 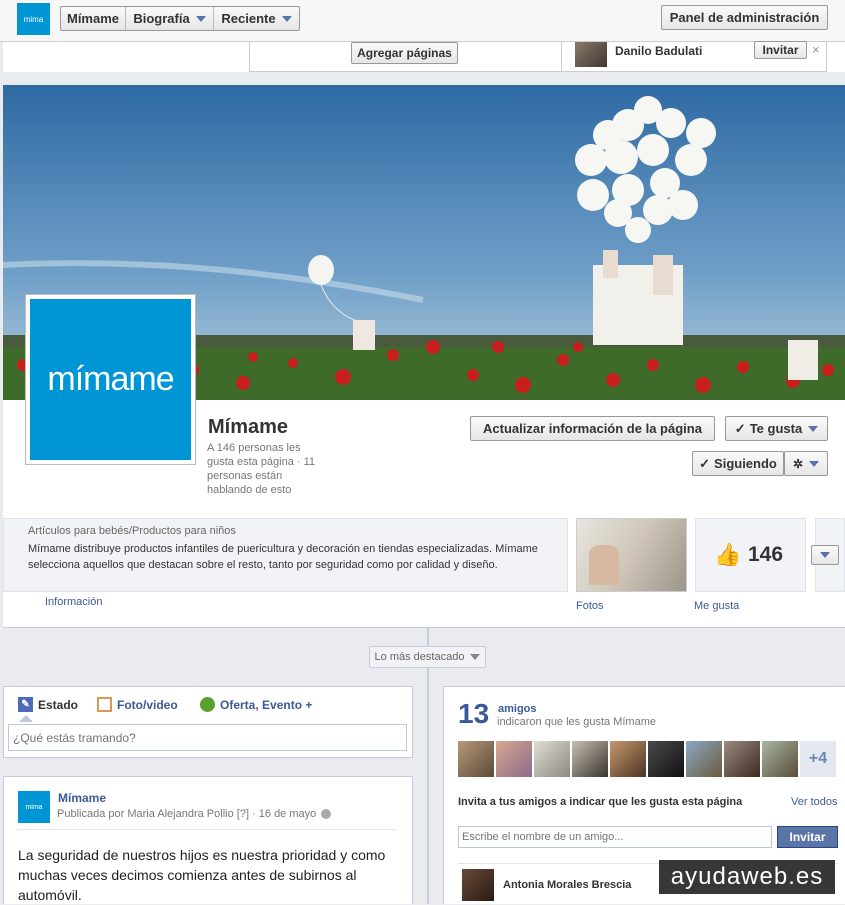 I want to click on nav-mimame: Mímame, so click(x=93, y=18).